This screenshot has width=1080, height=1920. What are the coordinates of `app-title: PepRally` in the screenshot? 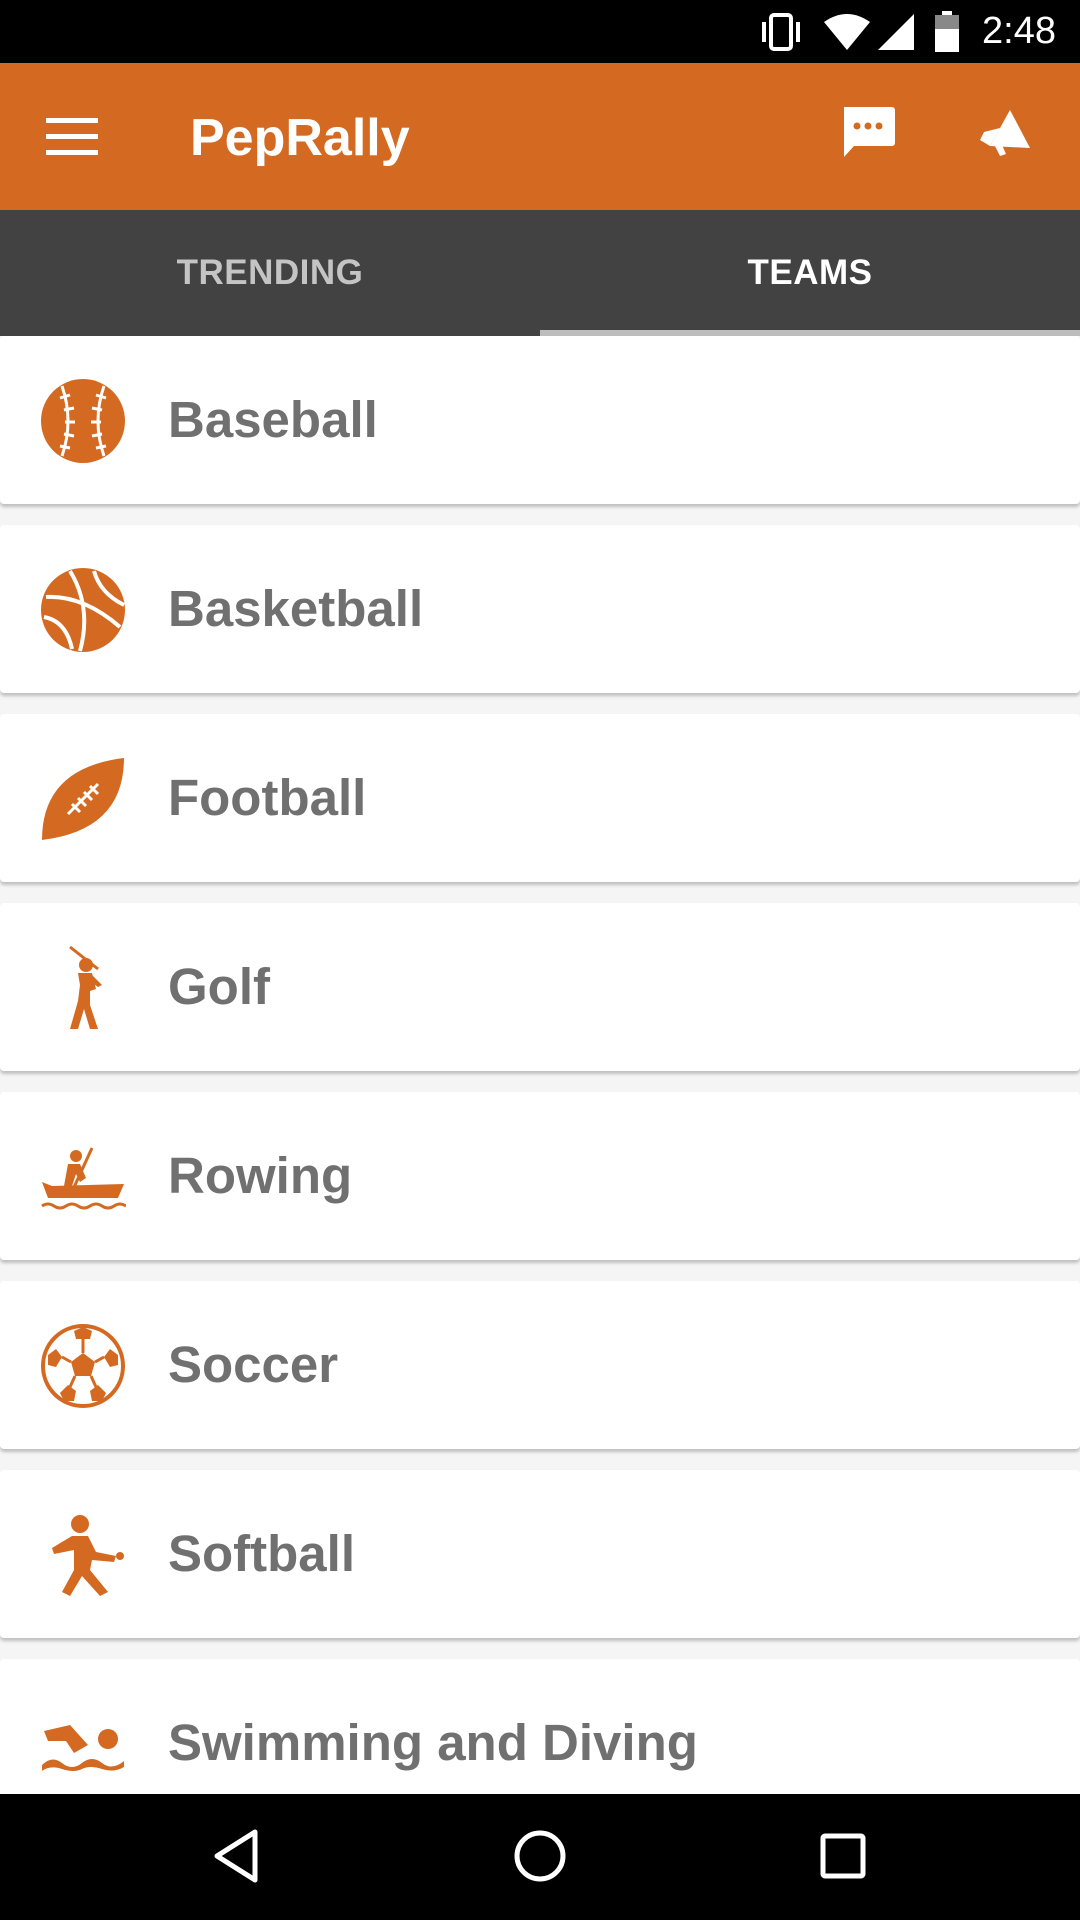 It's located at (300, 138).